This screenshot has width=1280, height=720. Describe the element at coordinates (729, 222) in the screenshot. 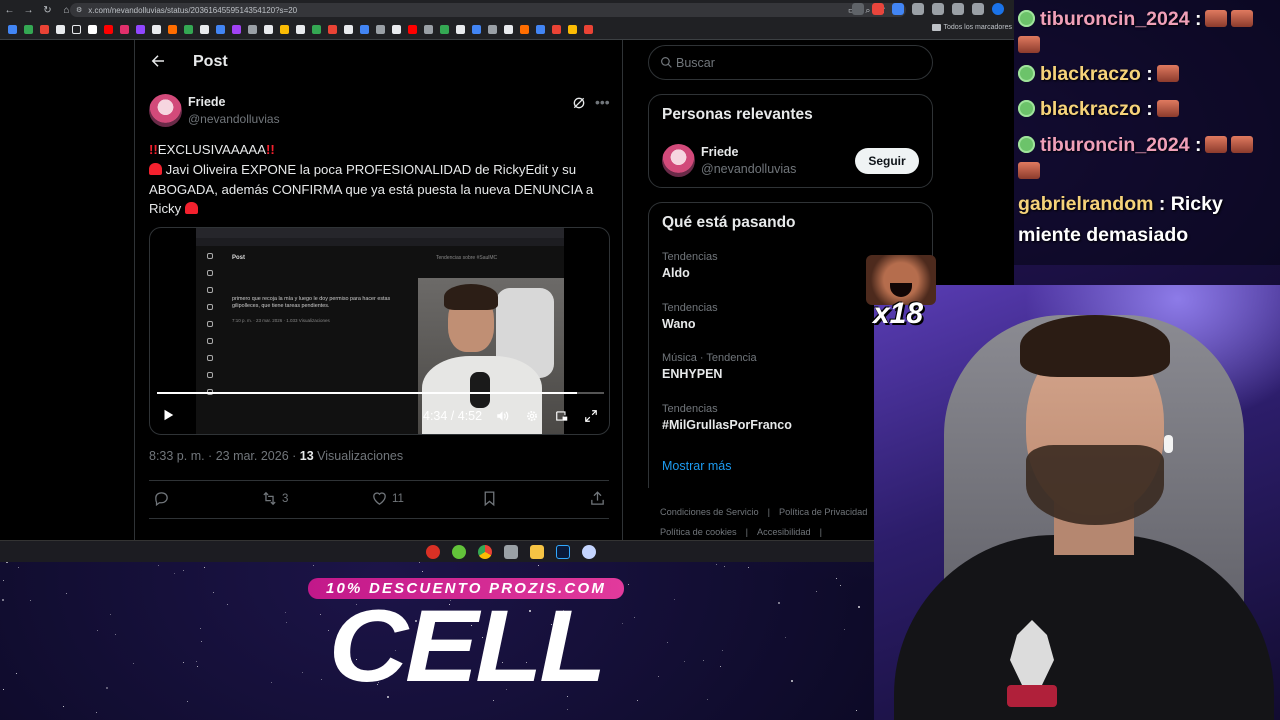

I see `panel-title: Qué está pasando` at that location.